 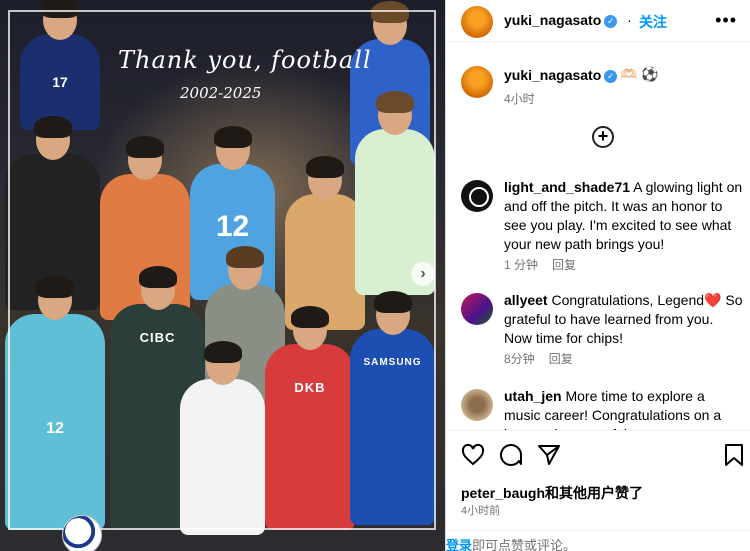 I want to click on comment-meta: 8分钟 回复, so click(x=538, y=358).